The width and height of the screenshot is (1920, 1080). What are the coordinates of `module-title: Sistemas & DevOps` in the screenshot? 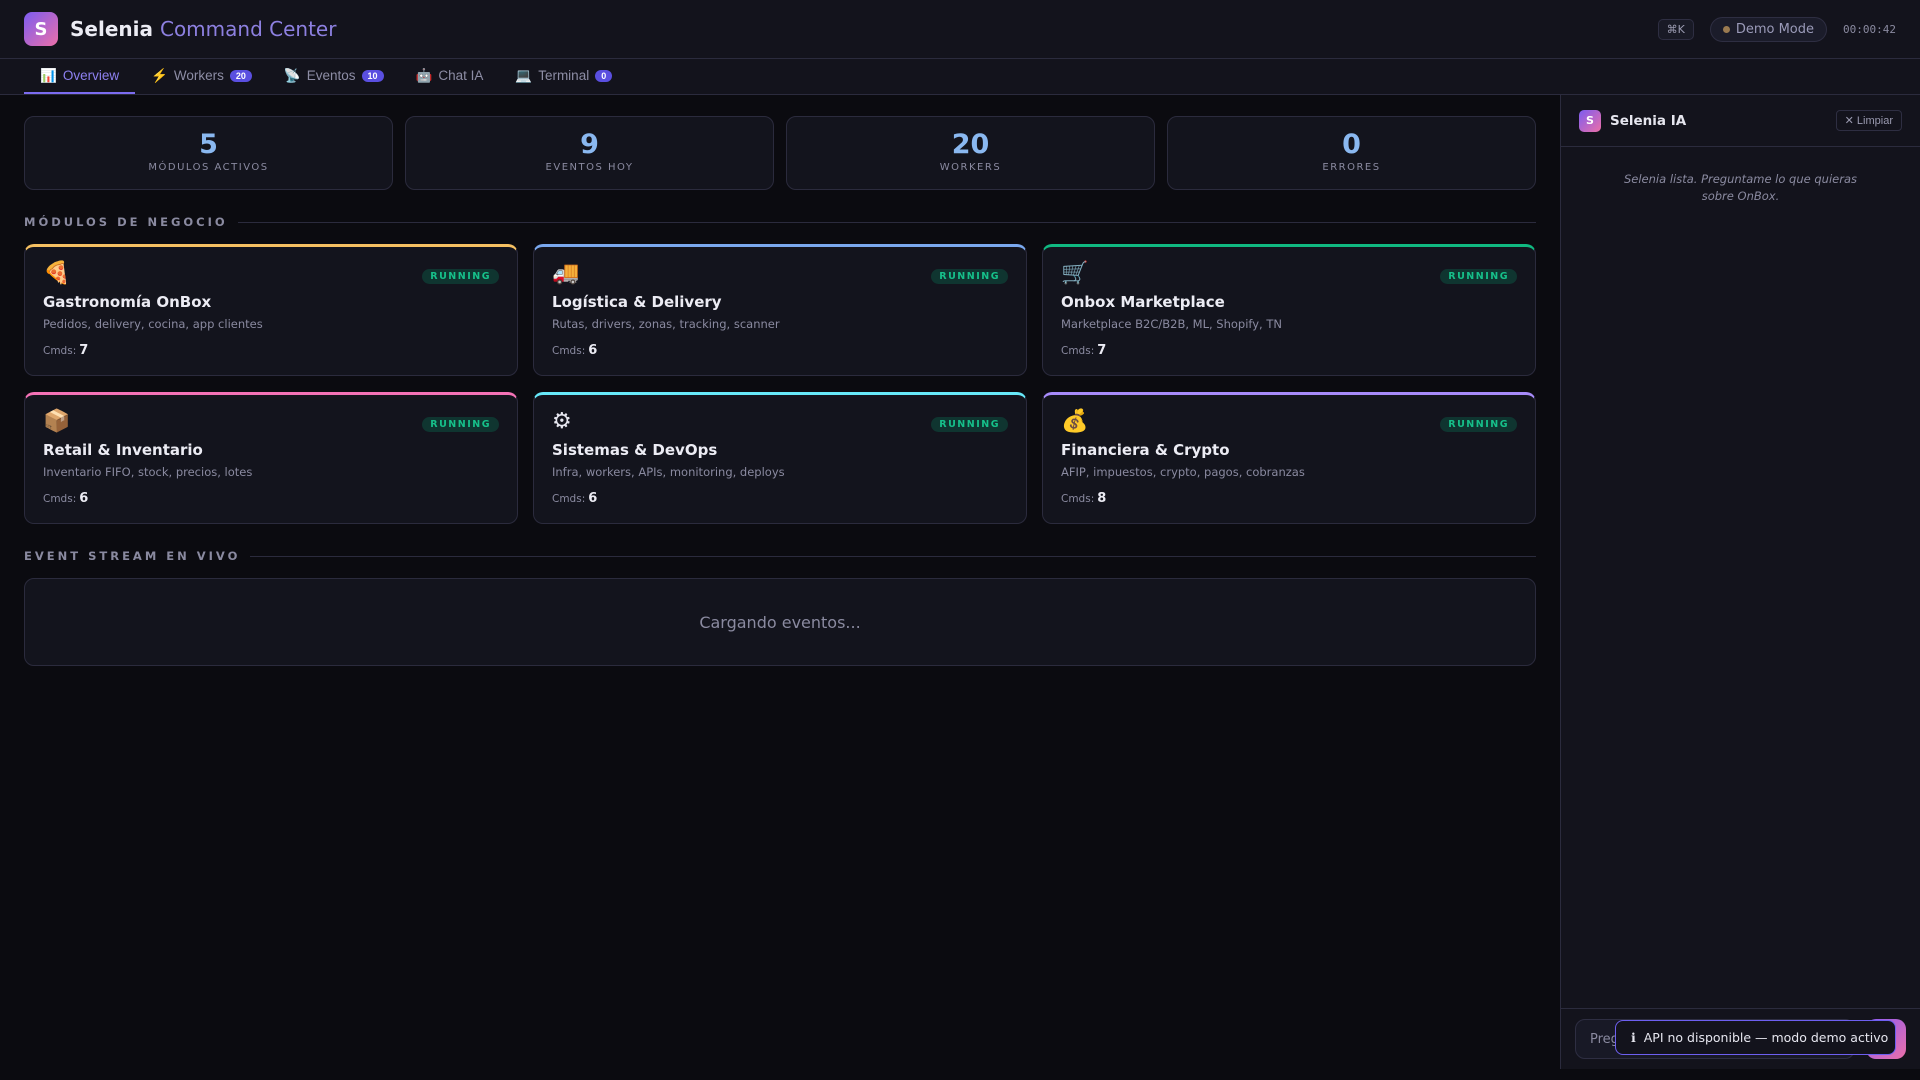 It's located at (635, 450).